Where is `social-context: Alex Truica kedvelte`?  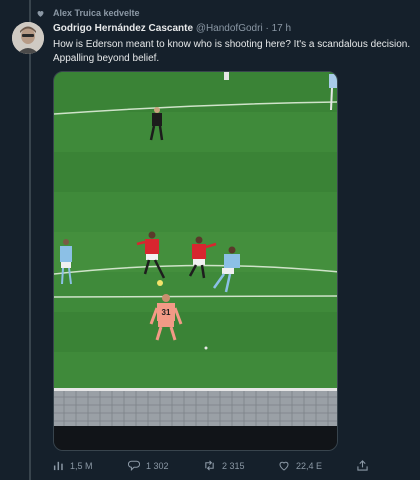 social-context: Alex Truica kedvelte is located at coordinates (88, 13).